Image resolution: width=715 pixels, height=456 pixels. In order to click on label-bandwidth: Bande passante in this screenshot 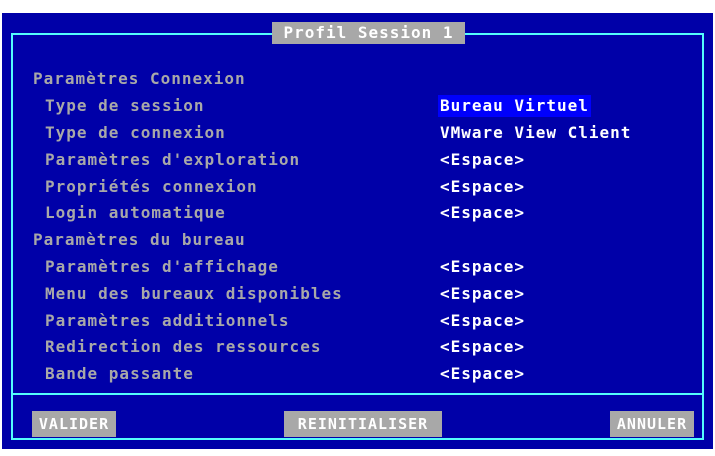, I will do `click(119, 374)`.